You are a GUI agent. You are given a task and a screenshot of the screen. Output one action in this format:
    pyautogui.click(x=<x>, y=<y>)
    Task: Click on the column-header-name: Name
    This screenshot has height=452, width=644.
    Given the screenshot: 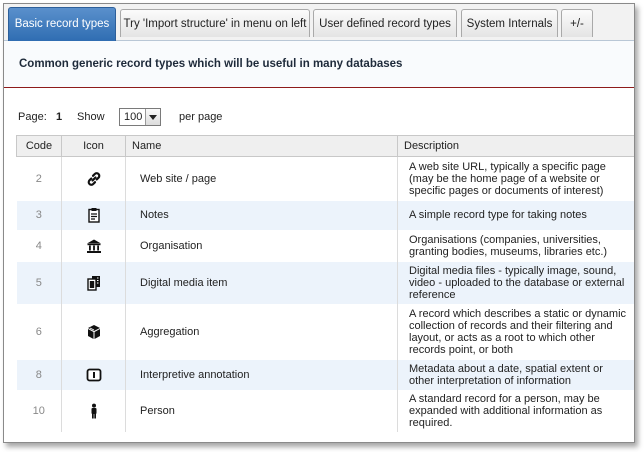 What is the action you would take?
    pyautogui.click(x=261, y=146)
    